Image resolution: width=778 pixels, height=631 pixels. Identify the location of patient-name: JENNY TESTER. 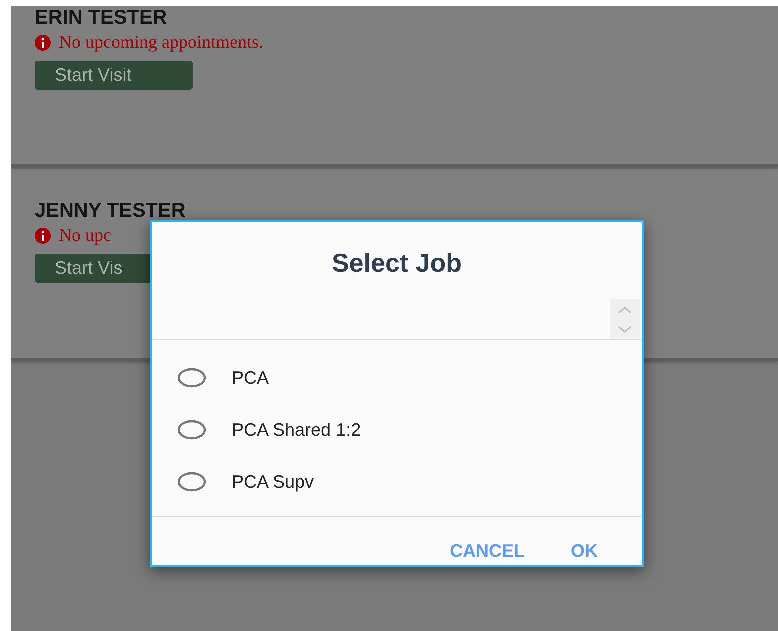
(110, 211).